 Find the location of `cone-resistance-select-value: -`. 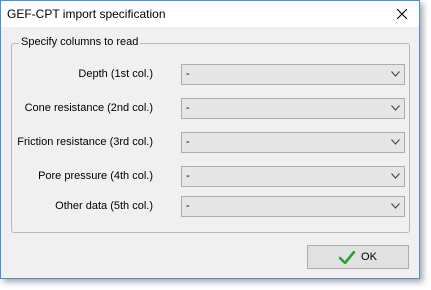

cone-resistance-select-value: - is located at coordinates (188, 108).